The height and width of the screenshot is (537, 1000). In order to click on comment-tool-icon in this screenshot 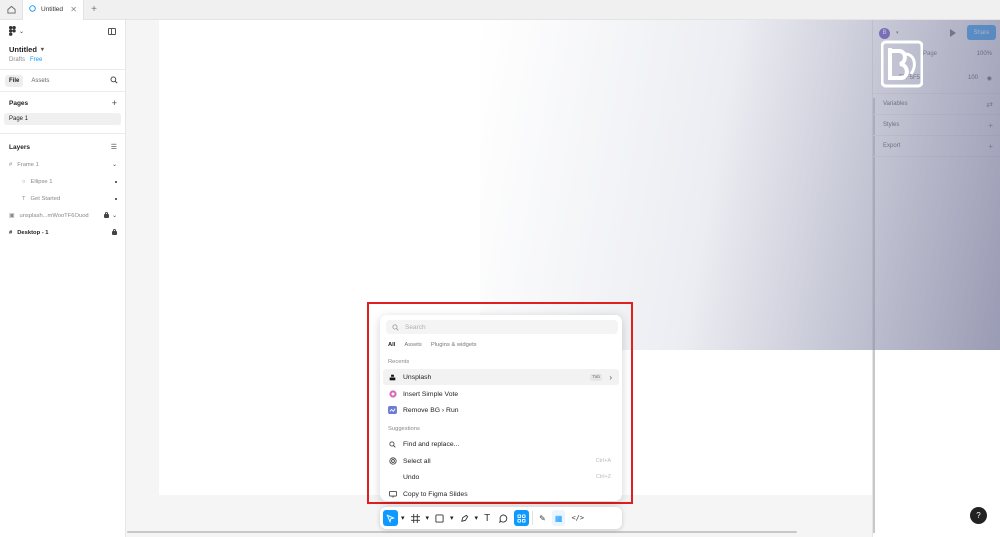, I will do `click(503, 518)`.